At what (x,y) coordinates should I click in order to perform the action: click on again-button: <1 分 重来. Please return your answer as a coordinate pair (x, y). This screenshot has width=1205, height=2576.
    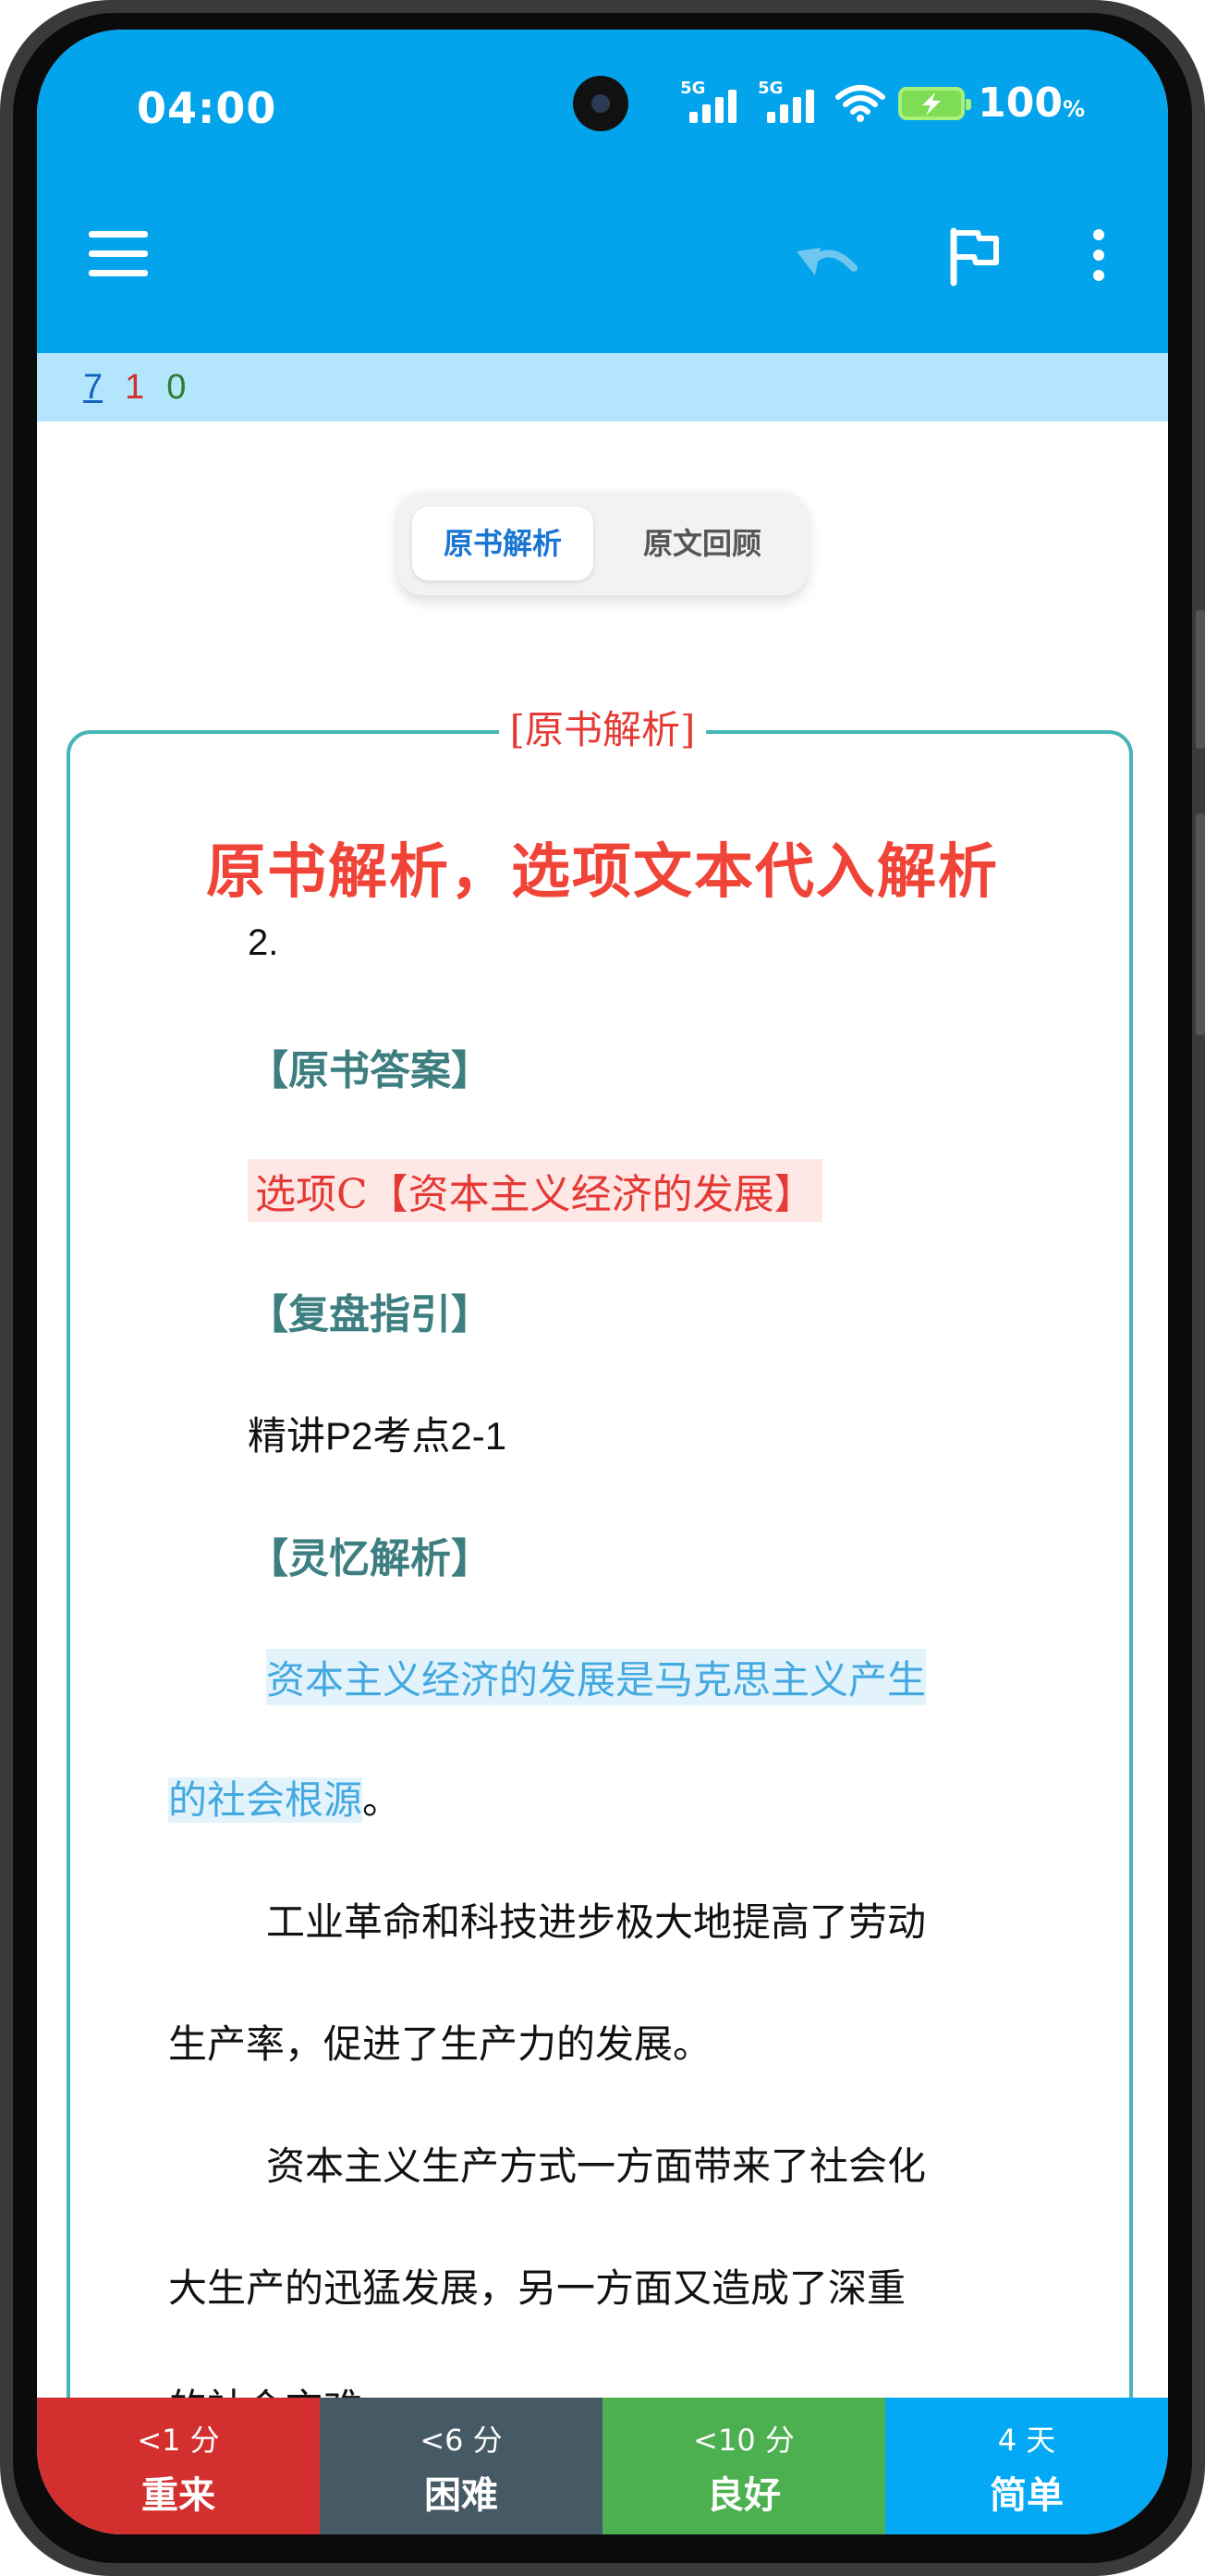
    Looking at the image, I should click on (178, 2466).